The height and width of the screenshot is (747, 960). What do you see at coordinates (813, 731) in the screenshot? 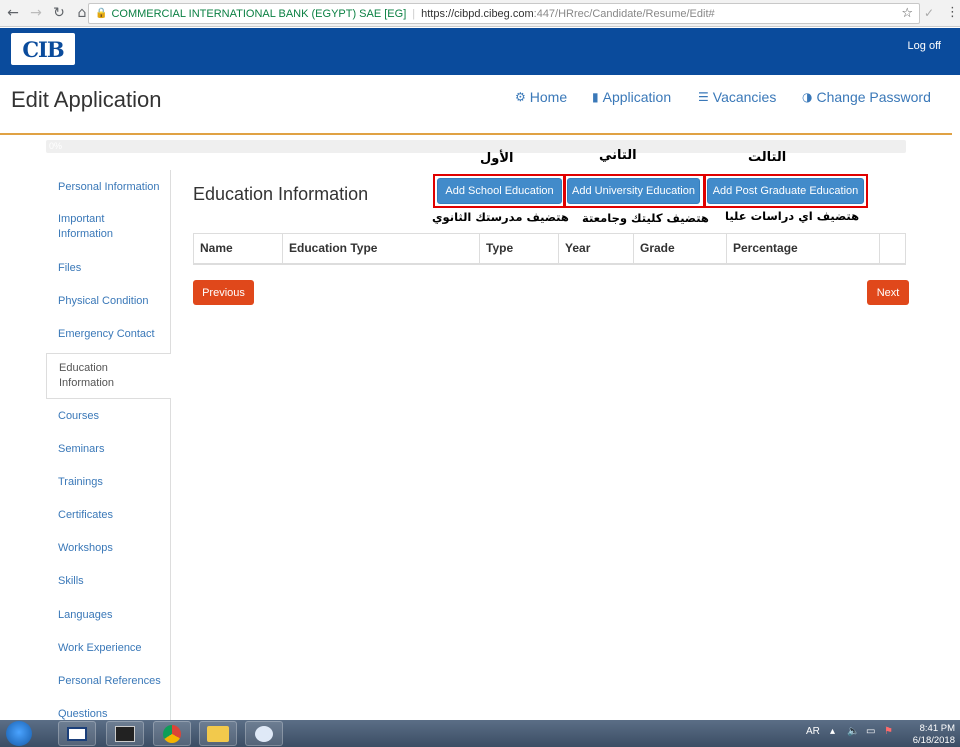
I see `language-indicator: AR` at bounding box center [813, 731].